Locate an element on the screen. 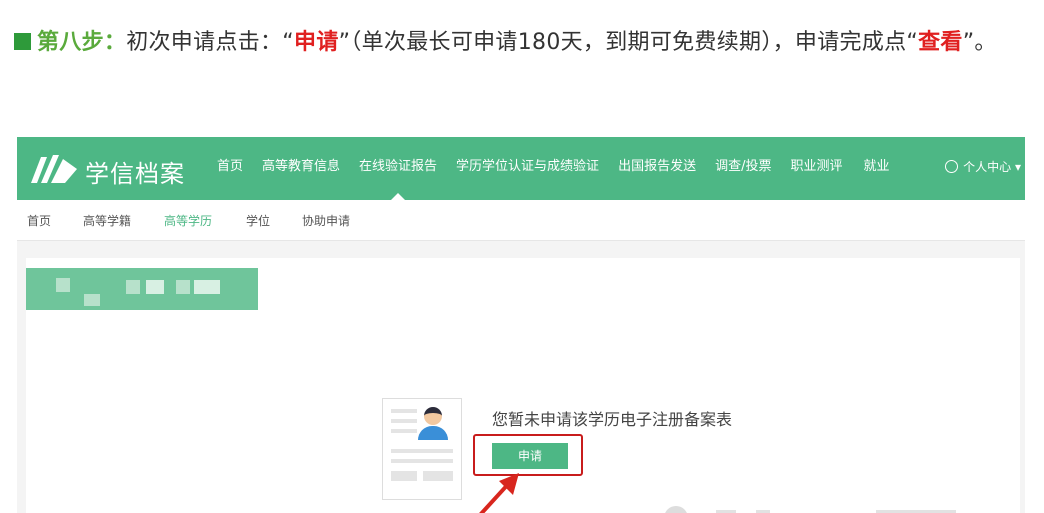 The width and height of the screenshot is (1044, 513). instruction-part-a: 初次申请点击：“ is located at coordinates (210, 42).